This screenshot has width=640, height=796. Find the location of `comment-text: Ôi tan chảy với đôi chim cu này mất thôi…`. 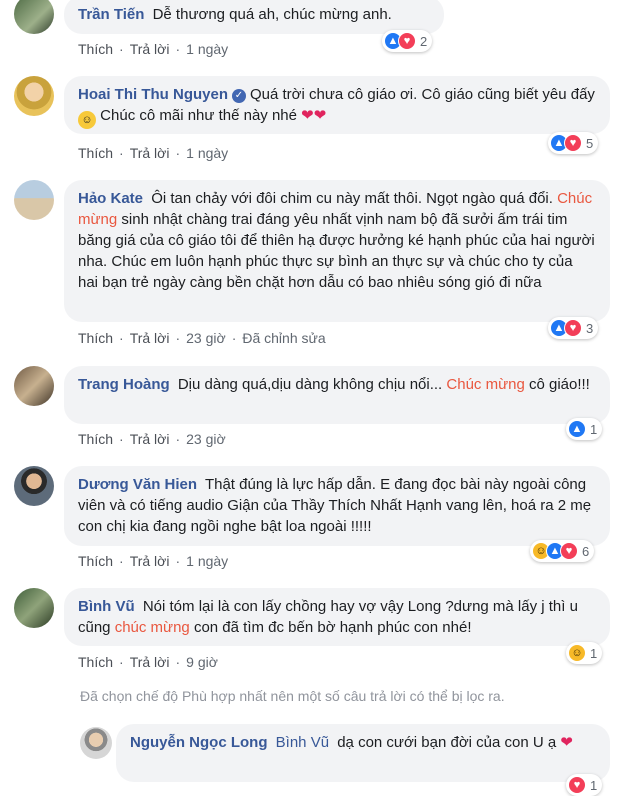

comment-text: Ôi tan chảy với đôi chim cu này mất thôi… is located at coordinates (352, 198).